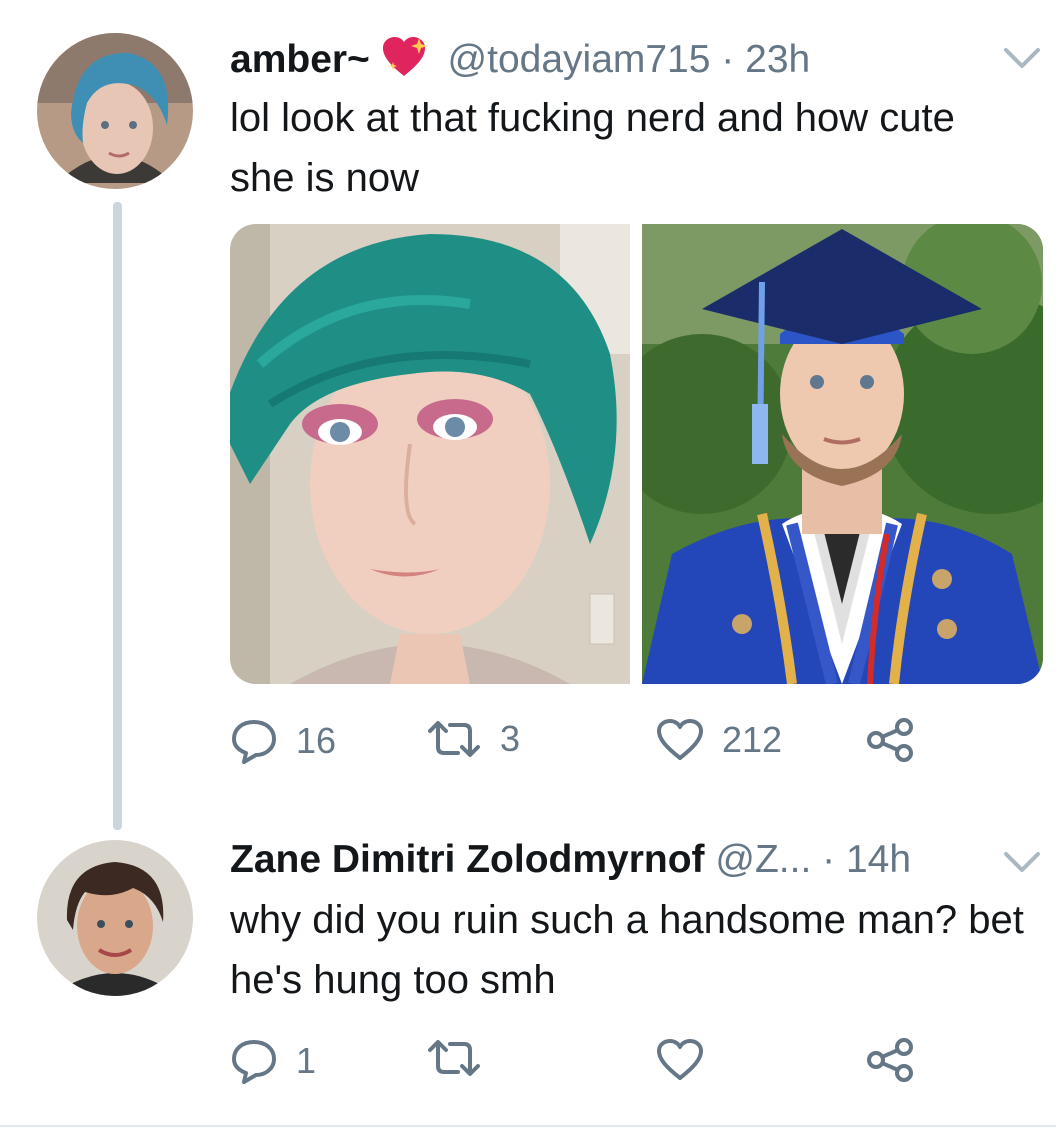 The width and height of the screenshot is (1056, 1129). Describe the element at coordinates (580, 743) in the screenshot. I see `tweet-actions: 16 3 212` at that location.